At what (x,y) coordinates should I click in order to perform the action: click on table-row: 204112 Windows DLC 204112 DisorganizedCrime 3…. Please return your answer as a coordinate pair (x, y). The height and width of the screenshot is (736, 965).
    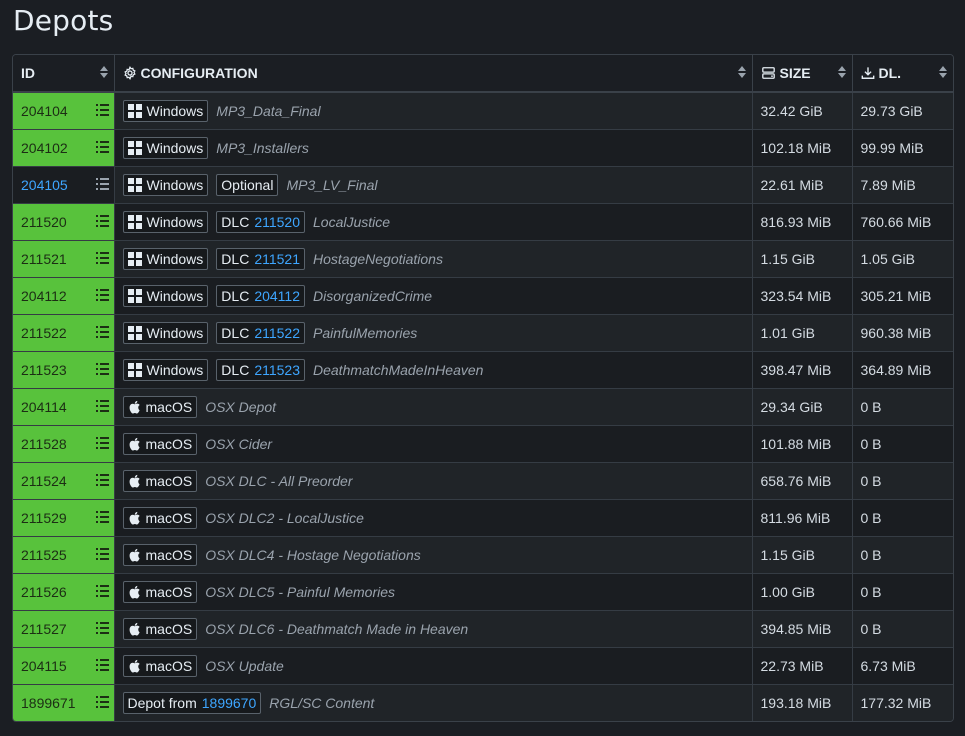
    Looking at the image, I should click on (483, 296).